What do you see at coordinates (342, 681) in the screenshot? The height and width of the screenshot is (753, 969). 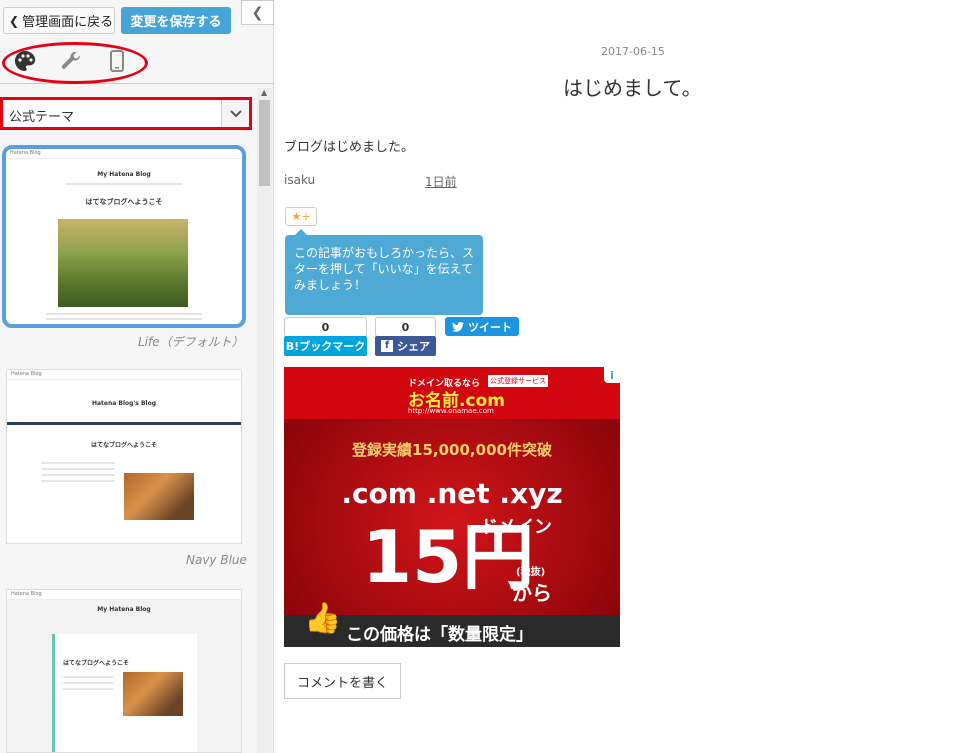 I see `write-comment-button: コメントを書く` at bounding box center [342, 681].